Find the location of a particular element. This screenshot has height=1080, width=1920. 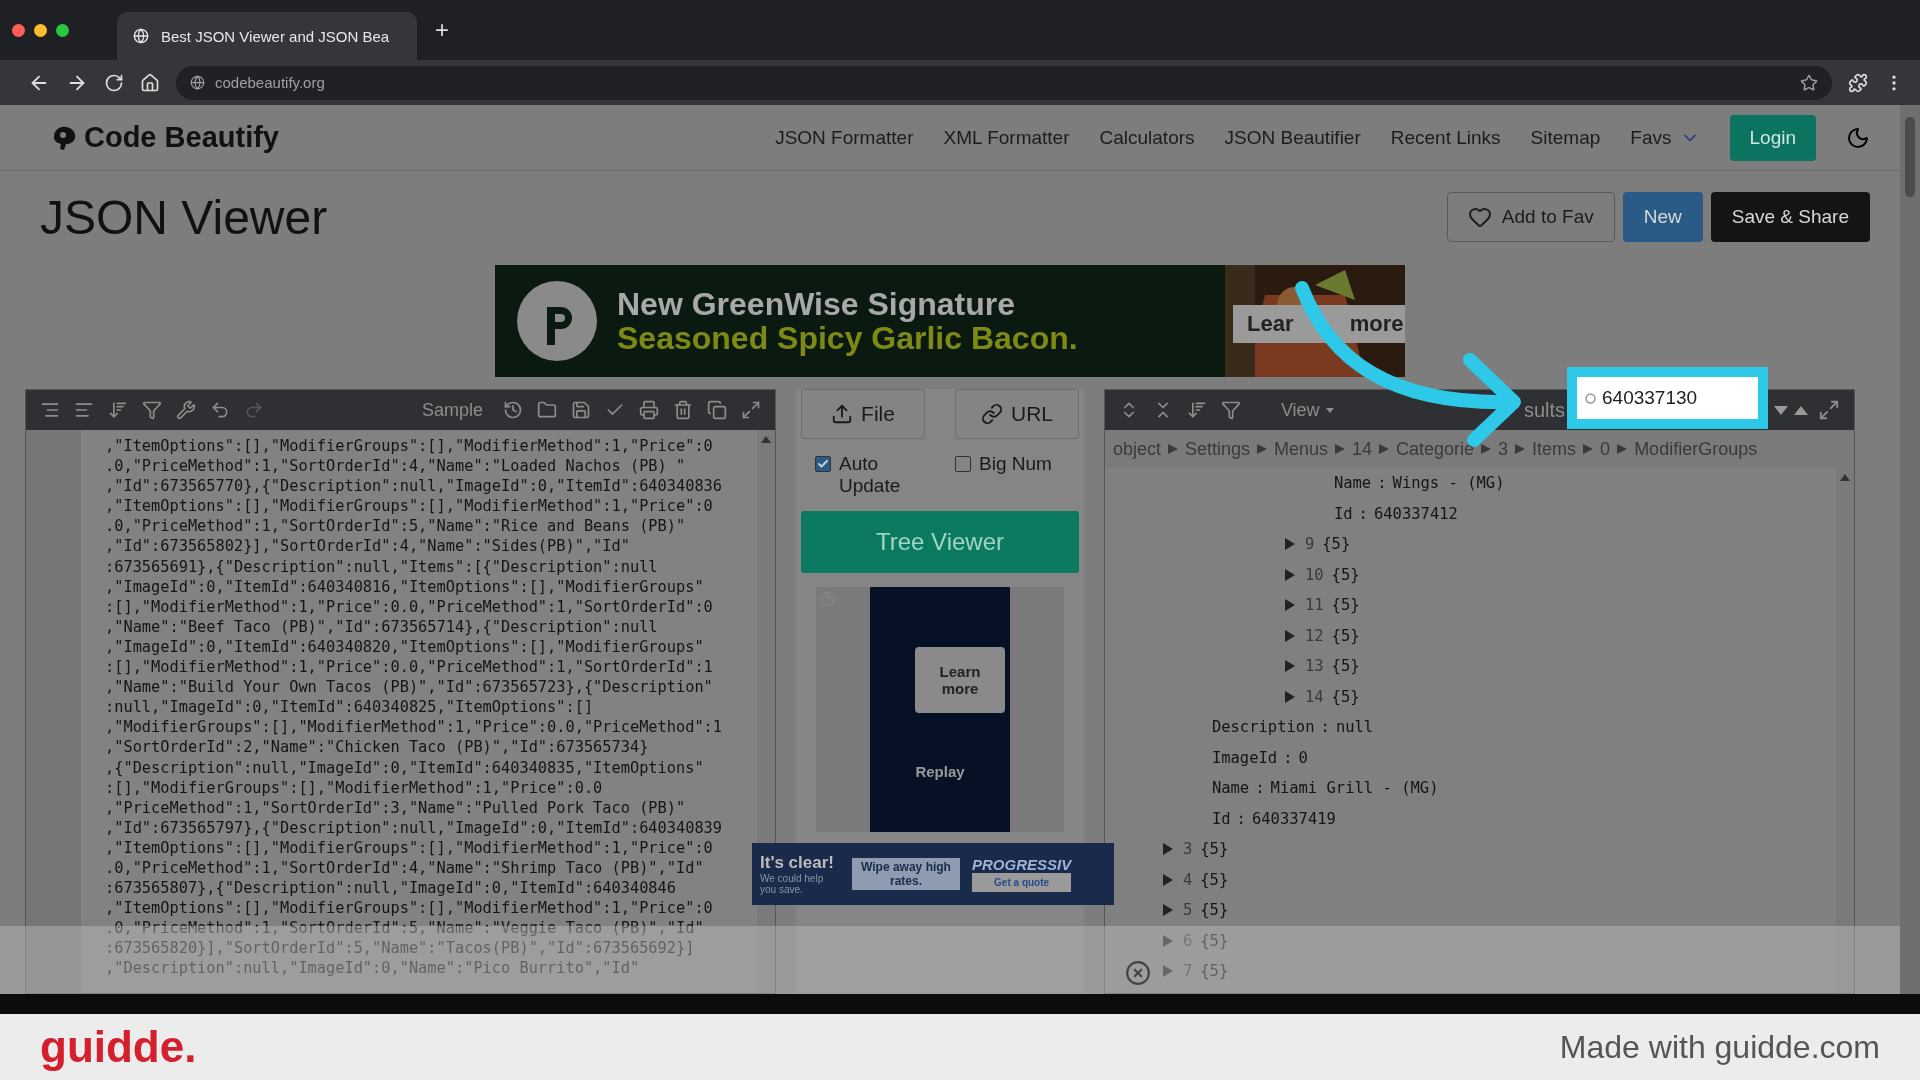

home-icon is located at coordinates (150, 82).